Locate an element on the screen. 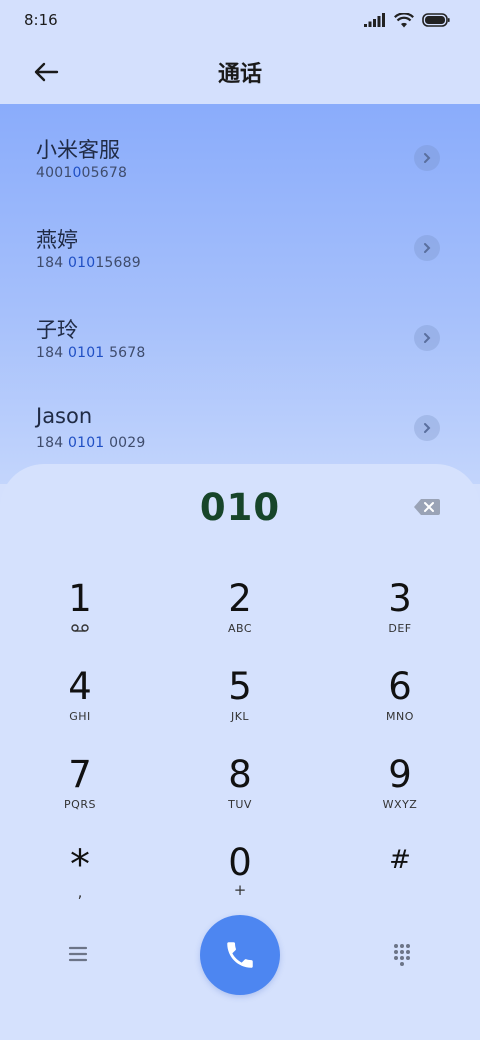 Image resolution: width=480 pixels, height=1040 pixels. status-time: 8:16 is located at coordinates (41, 20).